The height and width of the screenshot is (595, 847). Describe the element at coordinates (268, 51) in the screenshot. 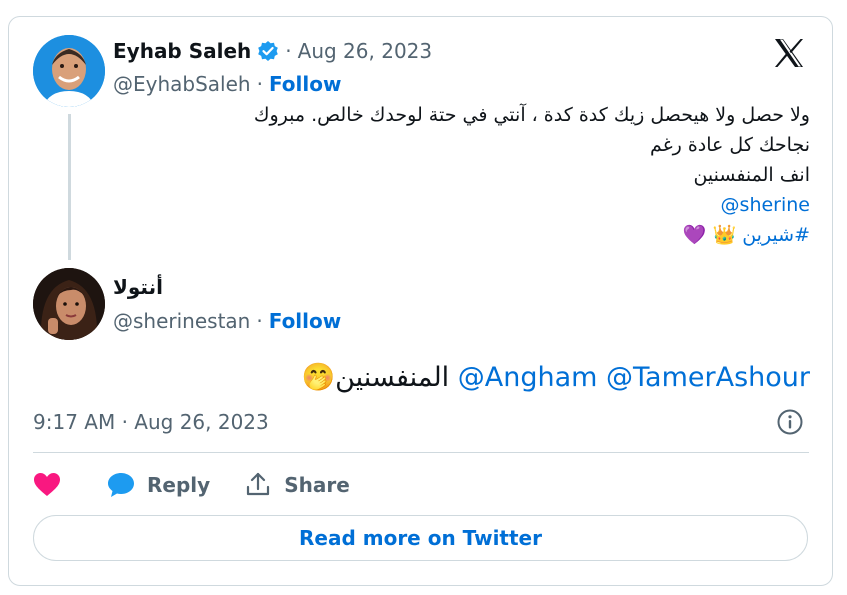

I see `verified-badge-icon` at that location.